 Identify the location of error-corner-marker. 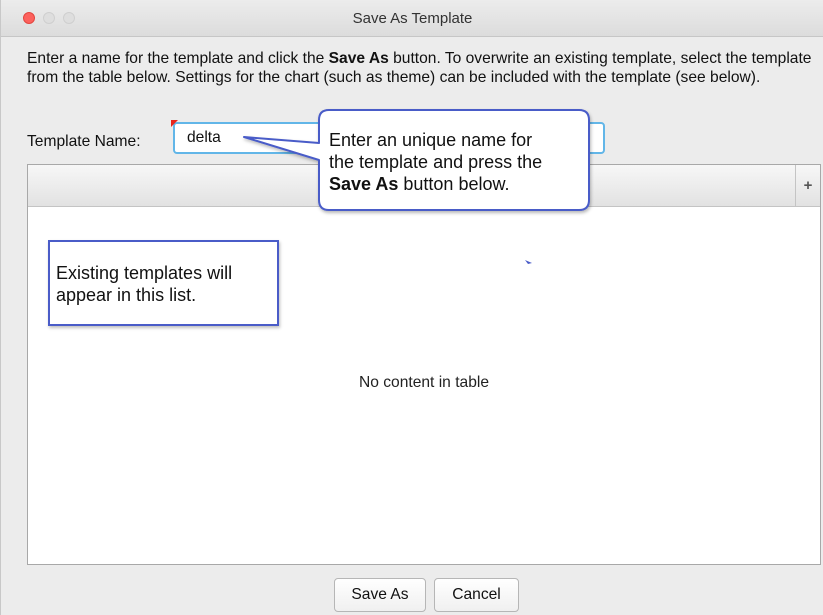
(174, 123).